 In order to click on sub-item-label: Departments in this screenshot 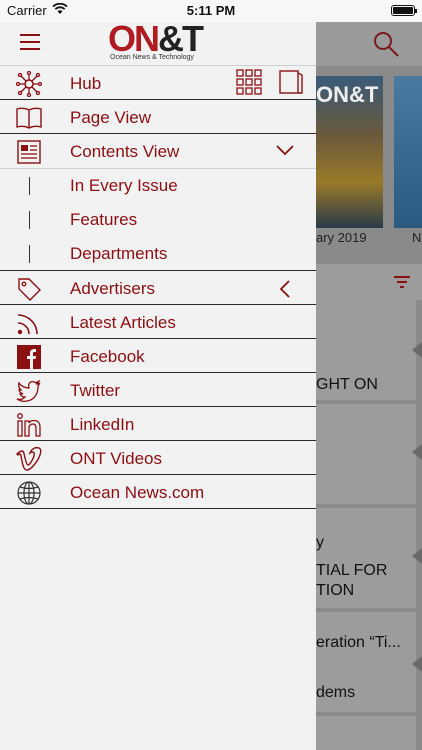, I will do `click(119, 253)`.